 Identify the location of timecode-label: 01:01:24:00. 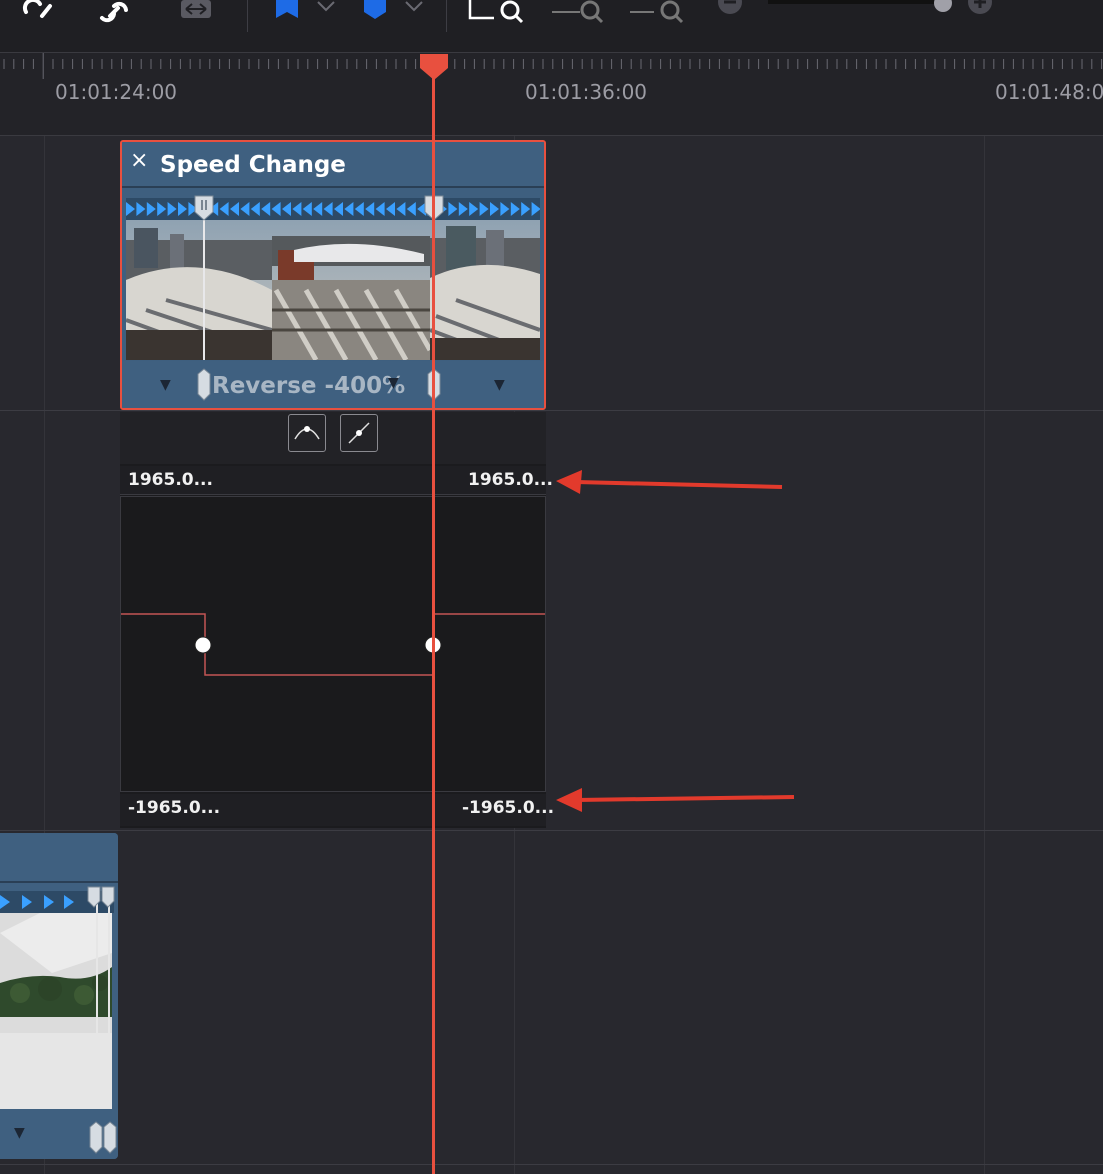
(116, 92).